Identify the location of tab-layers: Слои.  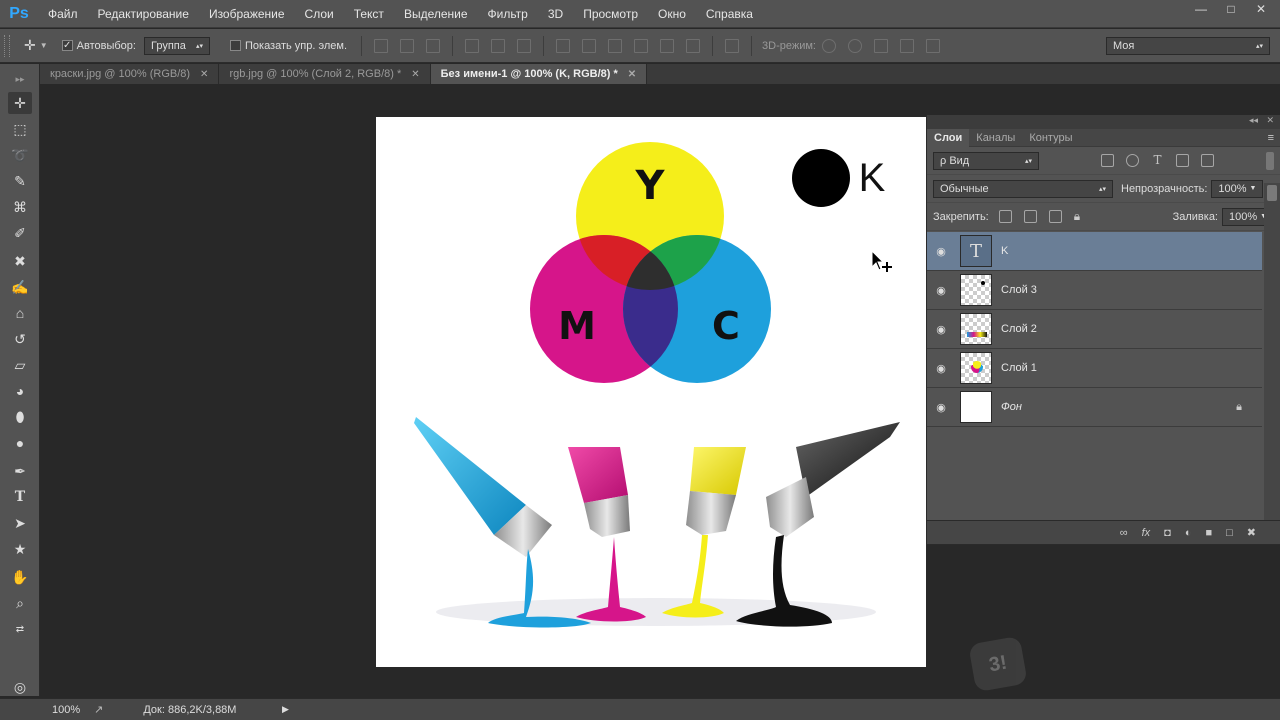
(948, 137).